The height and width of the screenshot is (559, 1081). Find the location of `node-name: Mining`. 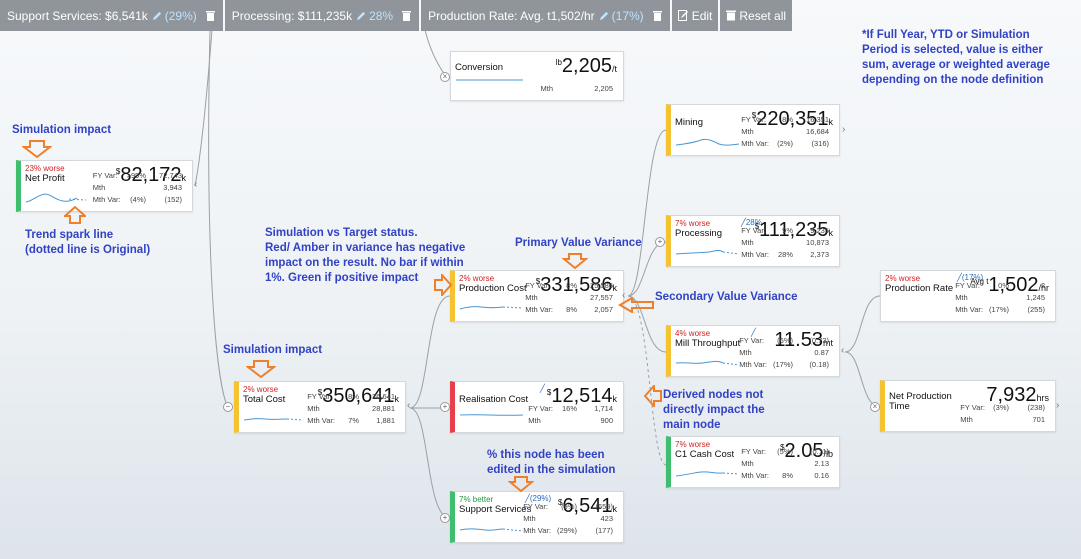

node-name: Mining is located at coordinates (689, 122).